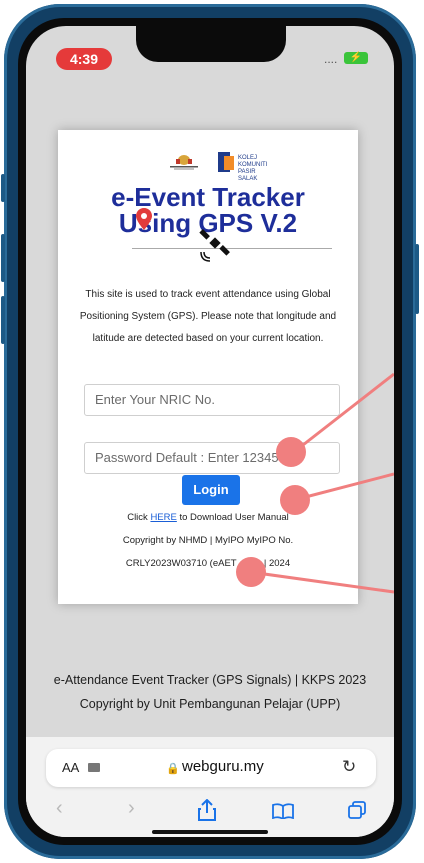 The height and width of the screenshot is (863, 424). I want to click on manual-download-text: Click HERE to Download User Manual, so click(208, 517).